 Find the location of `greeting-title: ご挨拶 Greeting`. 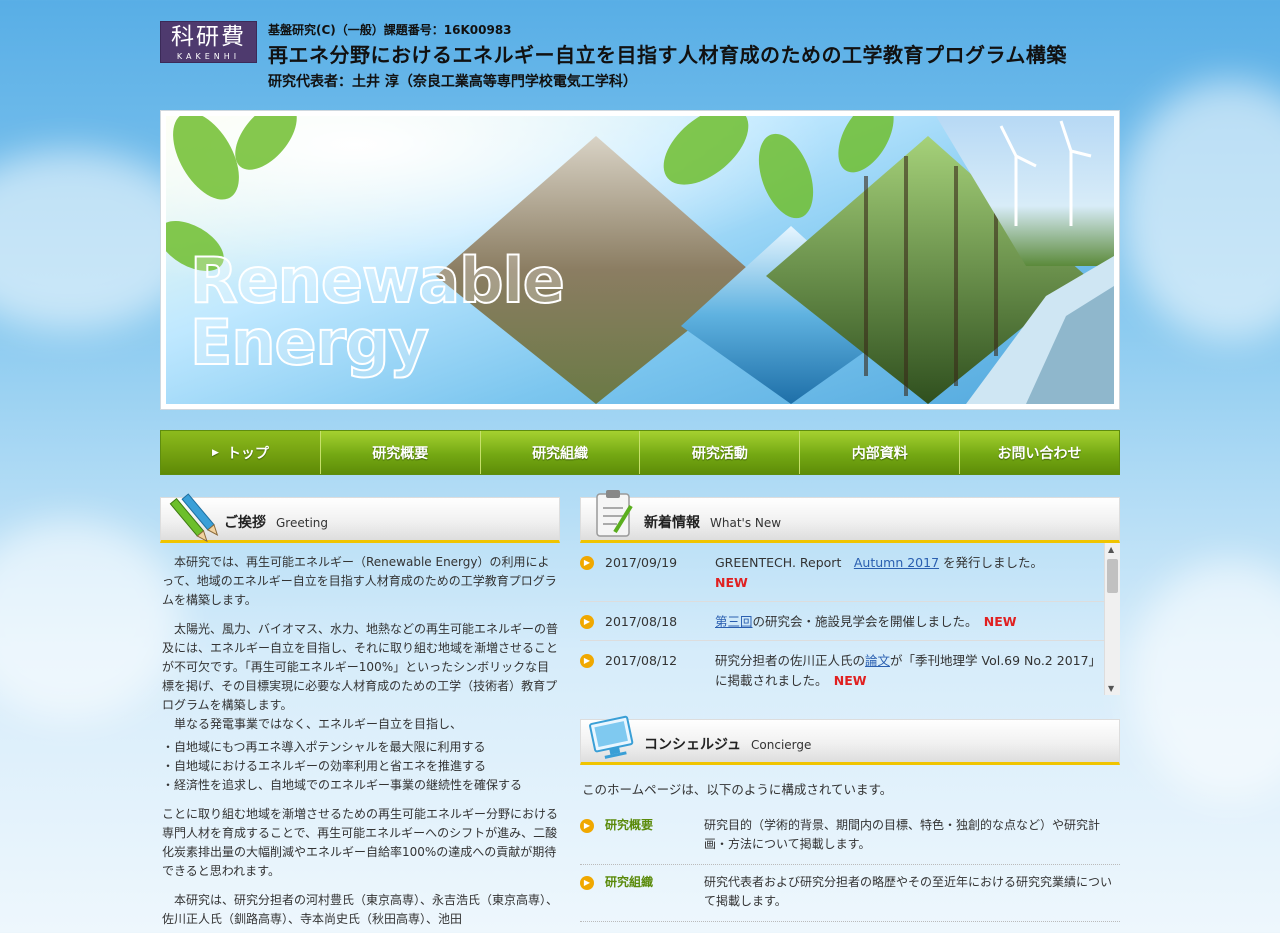

greeting-title: ご挨拶 Greeting is located at coordinates (276, 523).